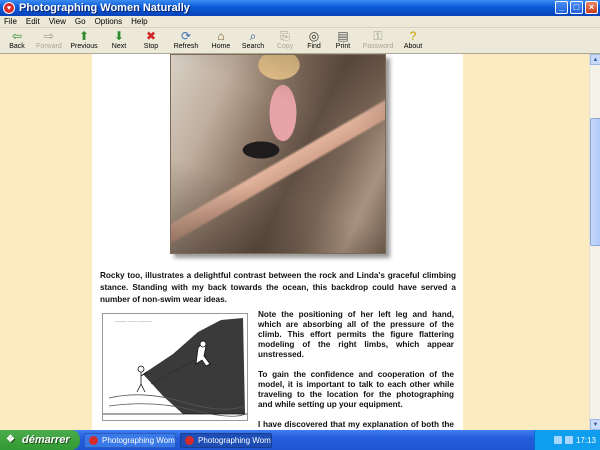 This screenshot has height=450, width=600. Describe the element at coordinates (151, 46) in the screenshot. I see `toolbar-label: Stop` at that location.